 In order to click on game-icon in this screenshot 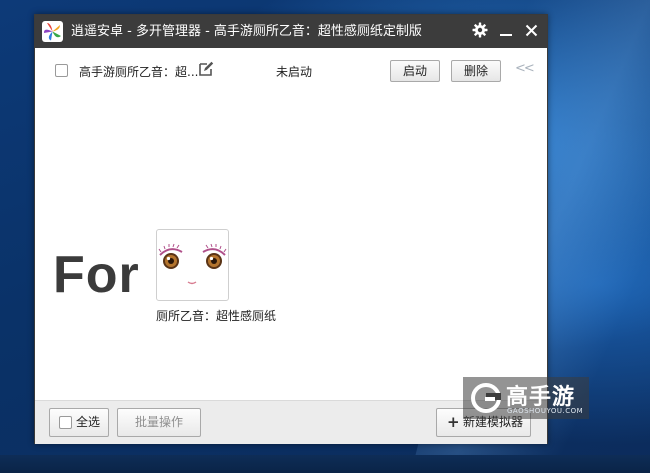, I will do `click(192, 265)`.